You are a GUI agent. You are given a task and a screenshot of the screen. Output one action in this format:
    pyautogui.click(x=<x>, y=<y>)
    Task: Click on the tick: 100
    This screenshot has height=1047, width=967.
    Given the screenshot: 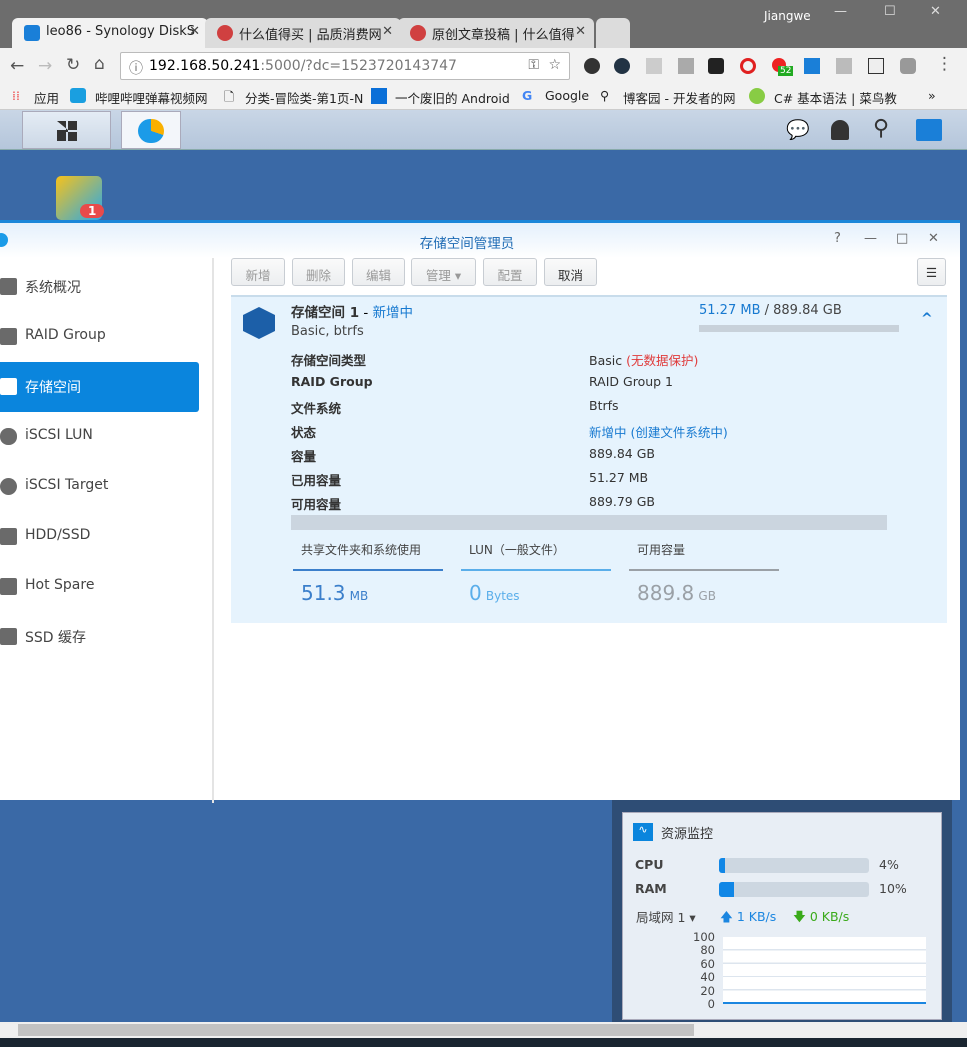 What is the action you would take?
    pyautogui.click(x=704, y=937)
    